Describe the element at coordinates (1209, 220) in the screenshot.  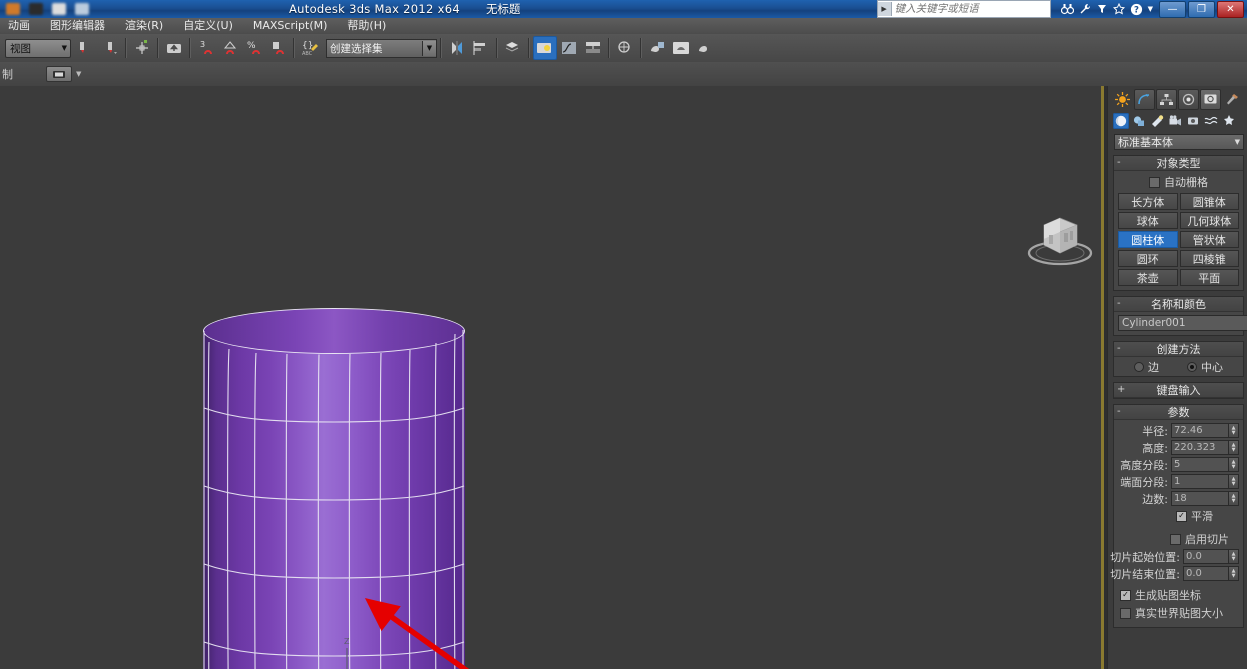
I see `btn-geosphere: 几何球体` at that location.